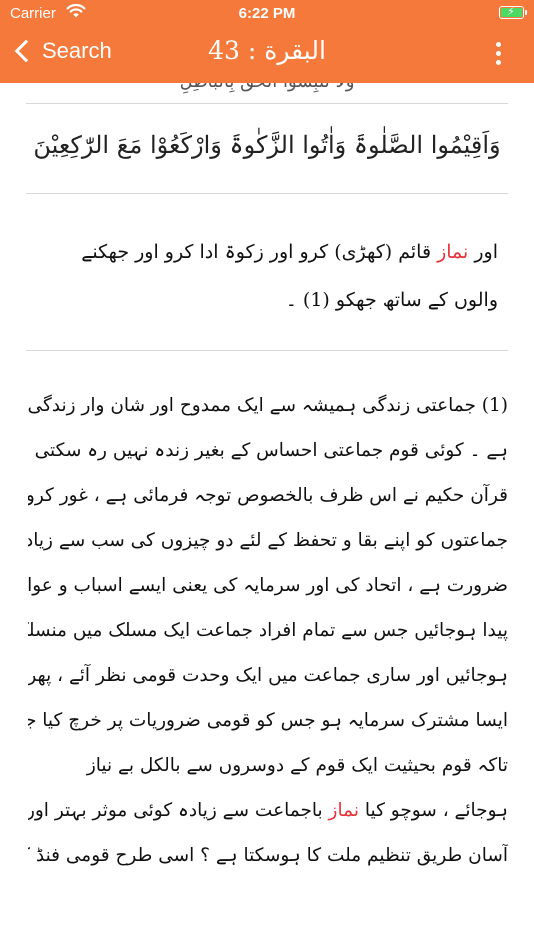  Describe the element at coordinates (267, 87) in the screenshot. I see `previous-verse-fragment: وَلَا تَلْبِسُوا الْحَقَّ بِالْبَاطِلِ` at that location.